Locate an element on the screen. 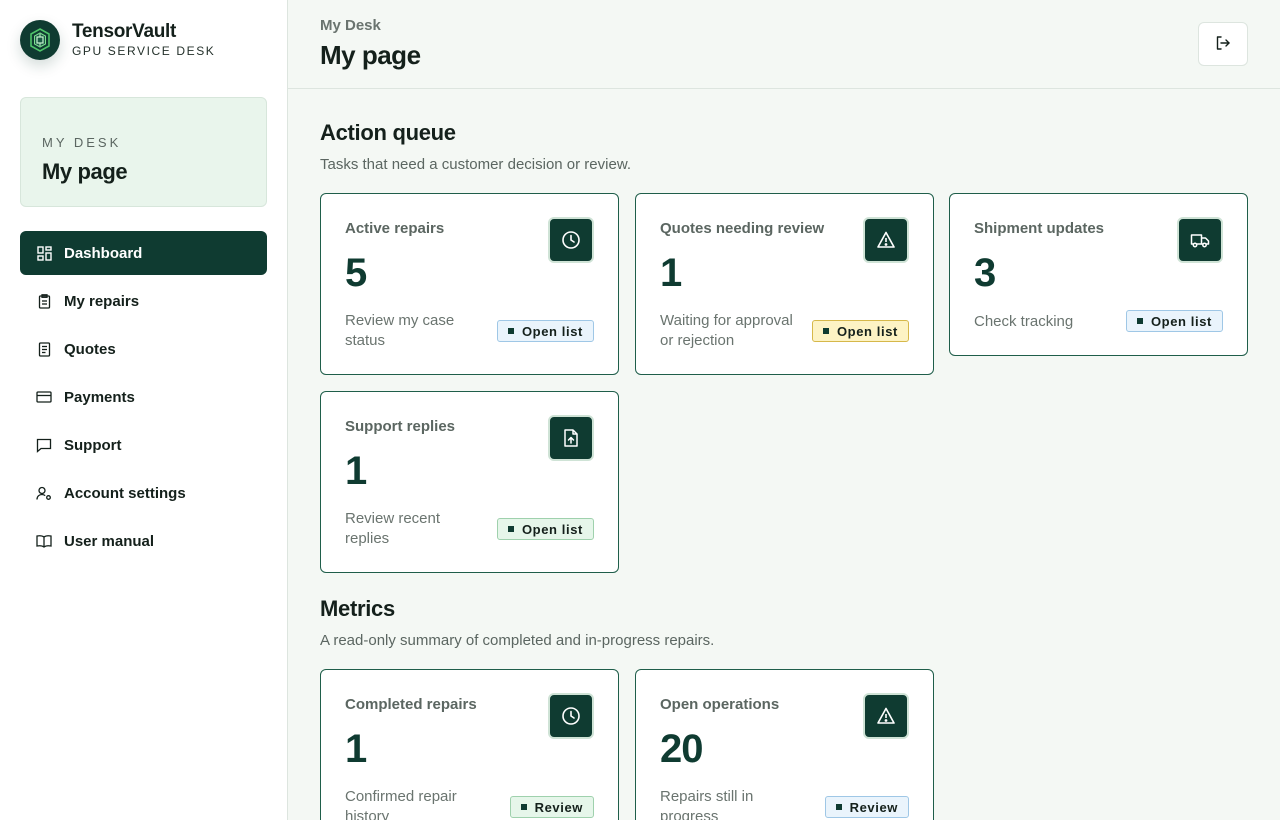 The image size is (1280, 820). book-icon is located at coordinates (44, 541).